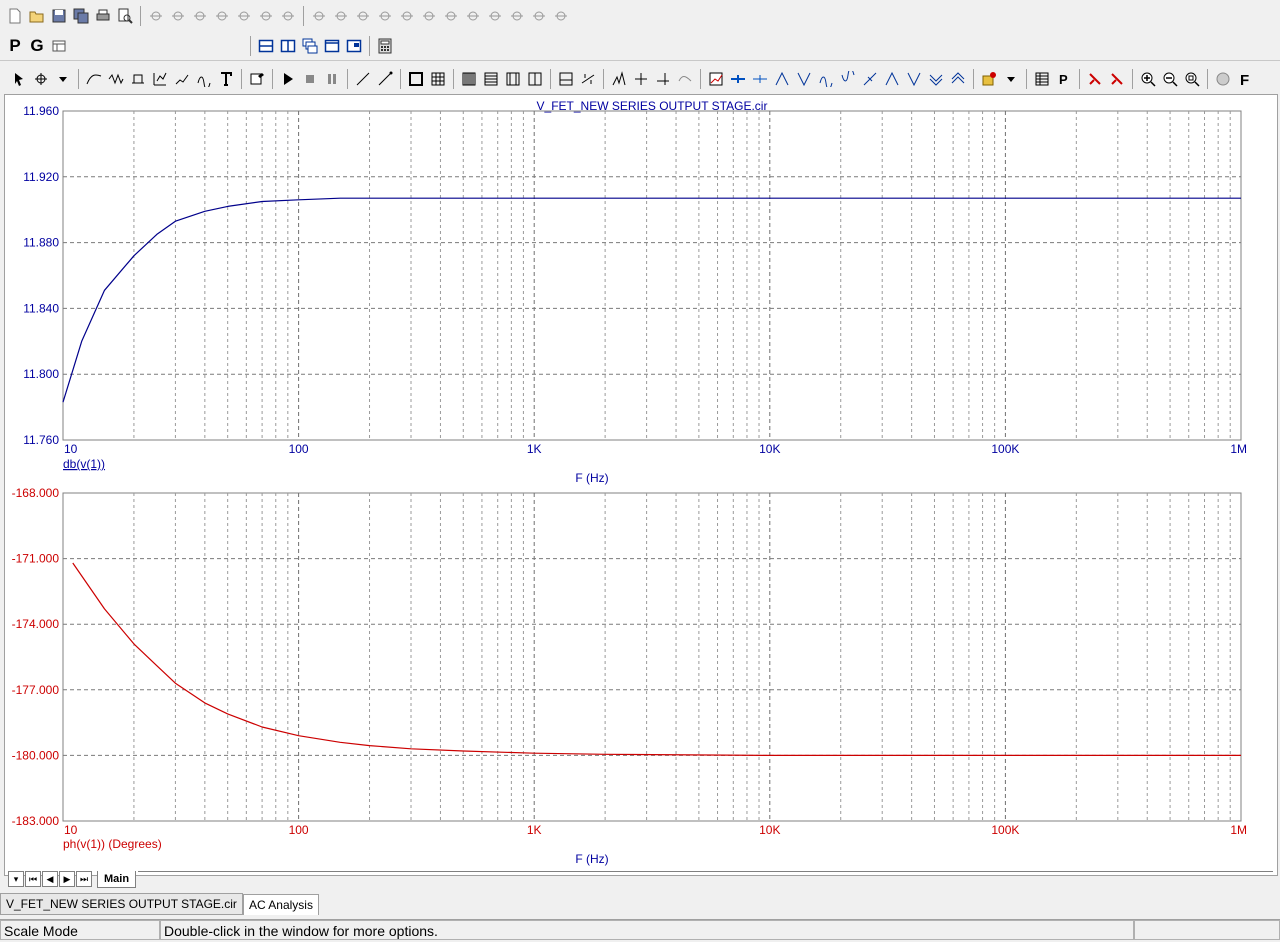 This screenshot has width=1280, height=942. Describe the element at coordinates (59, 46) in the screenshot. I see `component-panel-icon` at that location.